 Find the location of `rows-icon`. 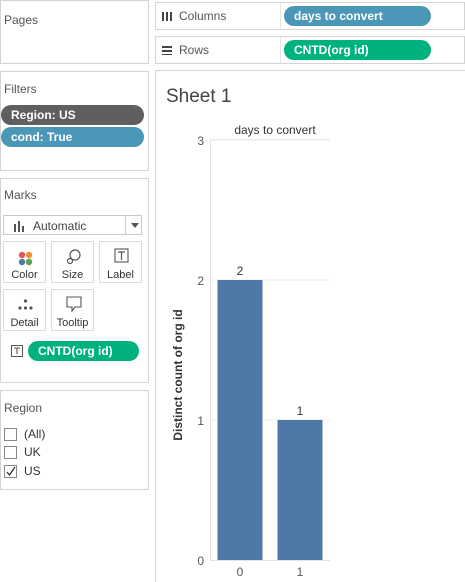

rows-icon is located at coordinates (167, 50).